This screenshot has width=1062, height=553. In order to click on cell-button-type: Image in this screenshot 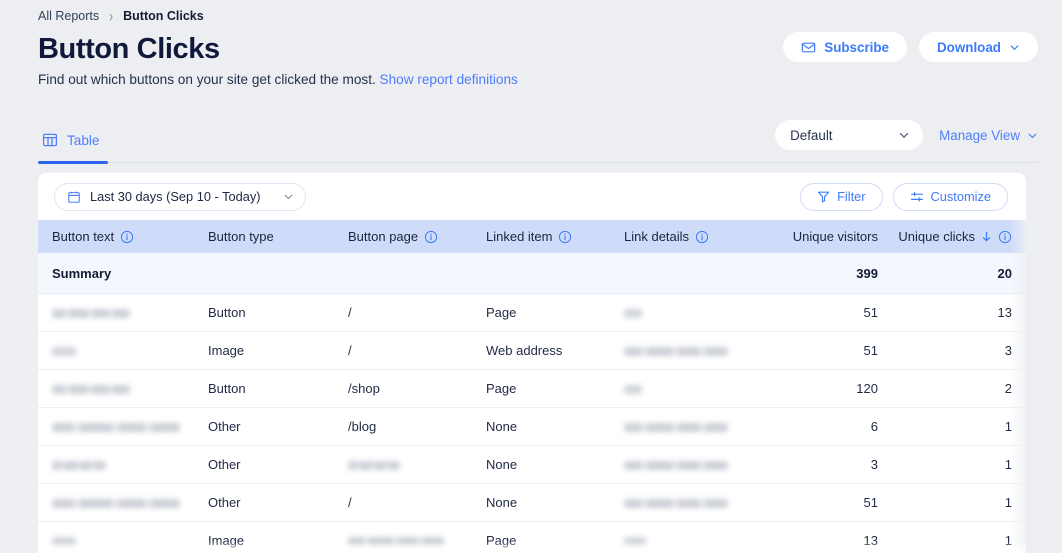, I will do `click(264, 537)`.